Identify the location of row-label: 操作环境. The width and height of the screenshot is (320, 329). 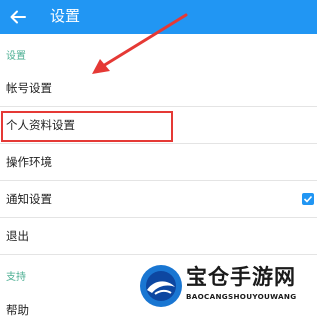
(29, 162).